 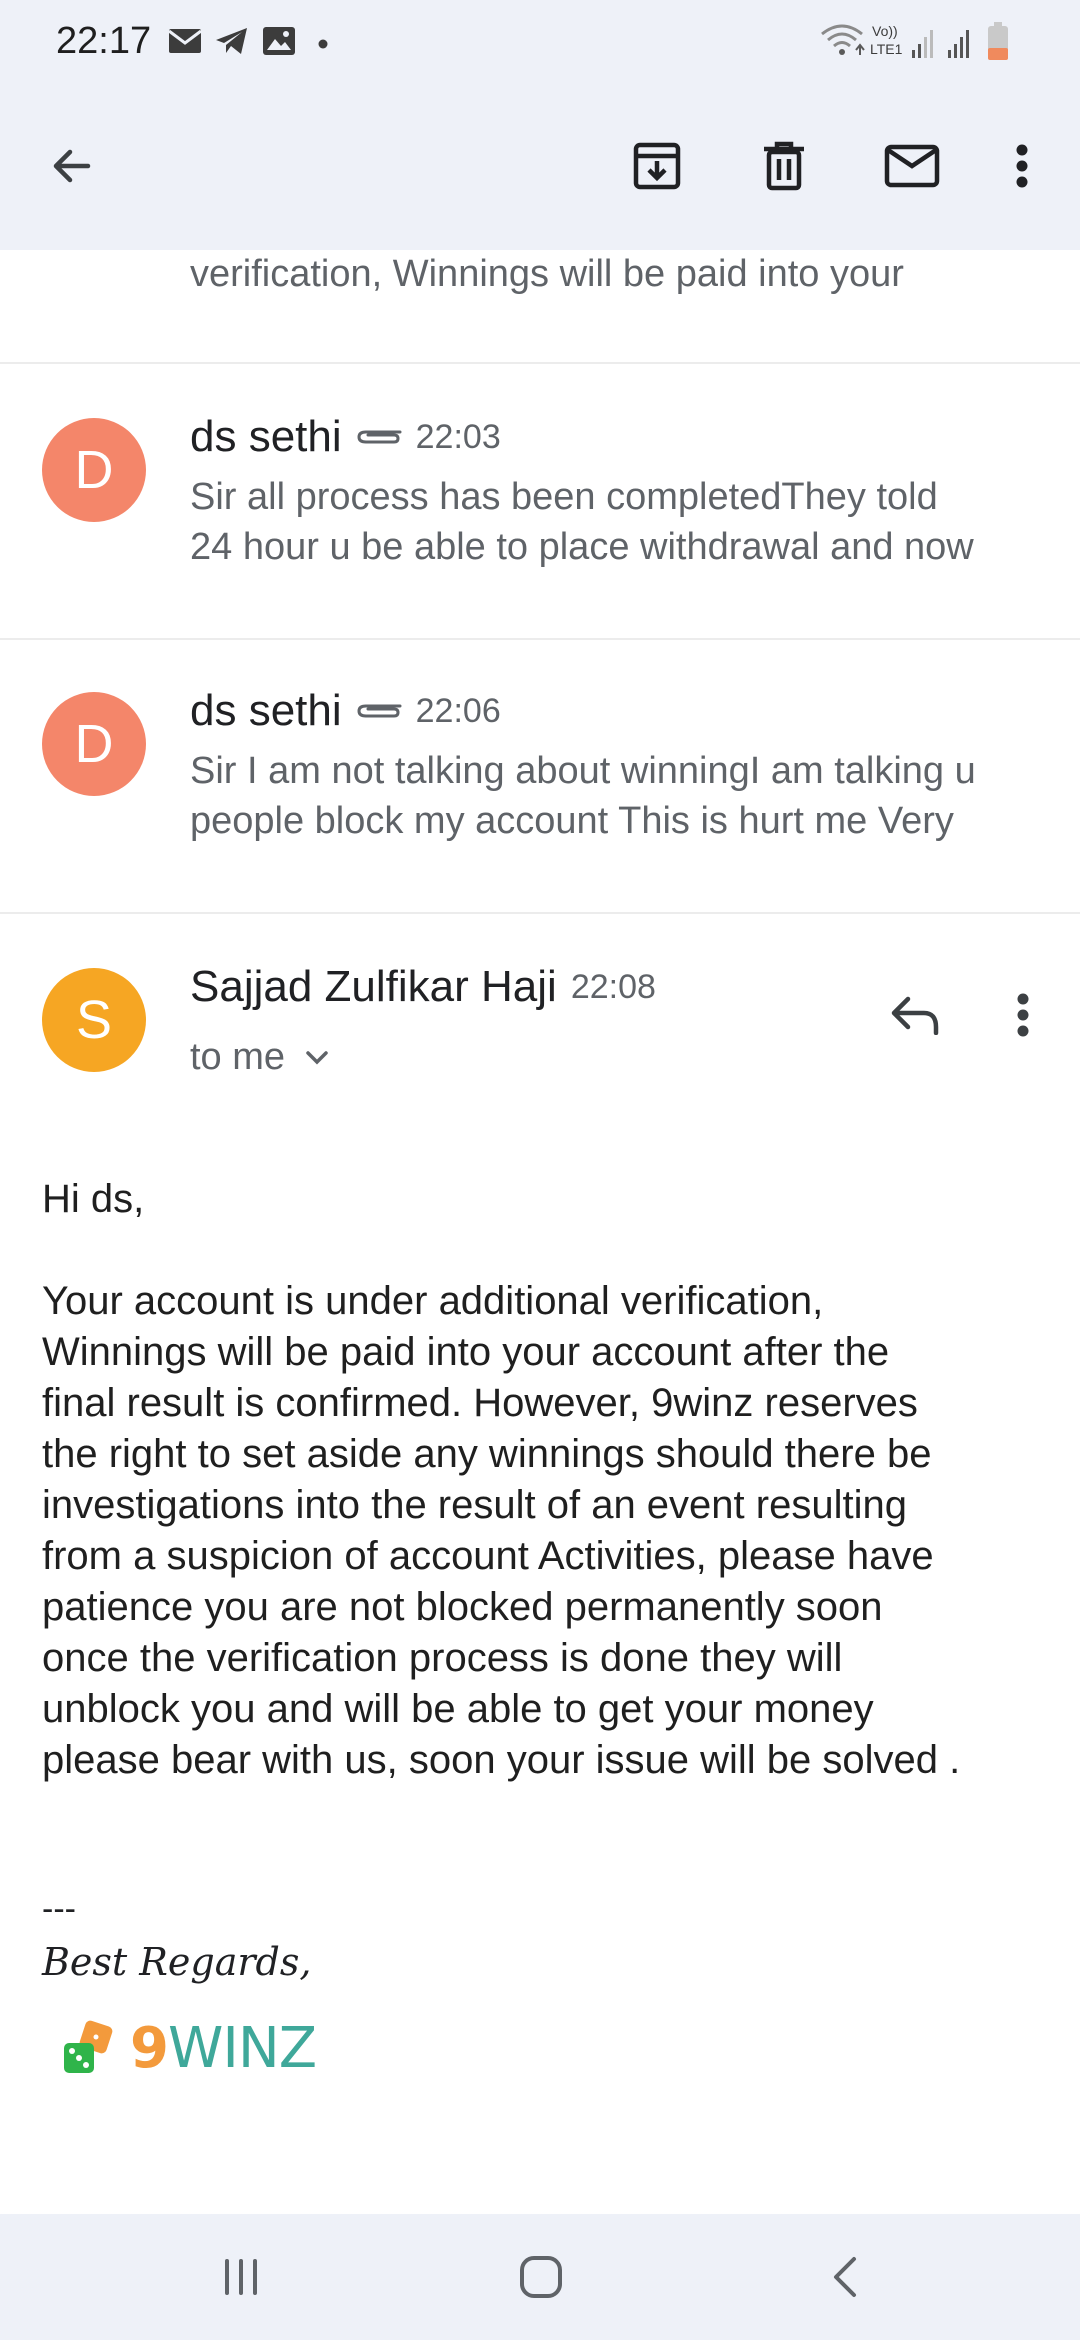 I want to click on nav-back-button, so click(x=845, y=2277).